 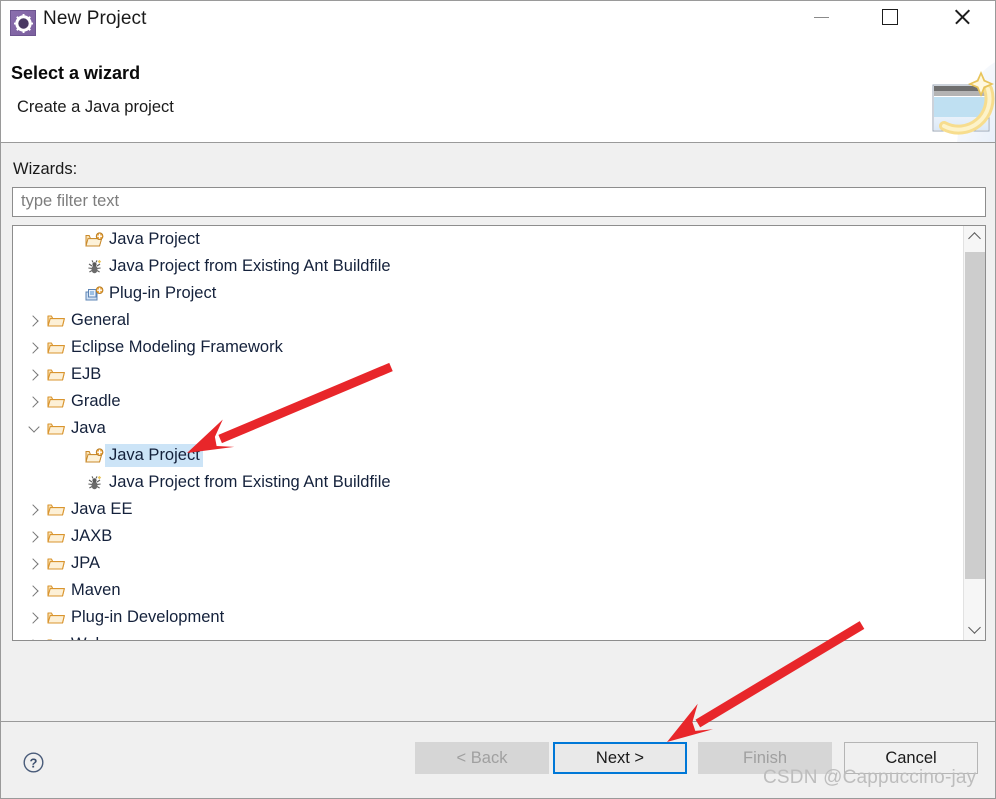 I want to click on tree-row-label: General, so click(x=100, y=320).